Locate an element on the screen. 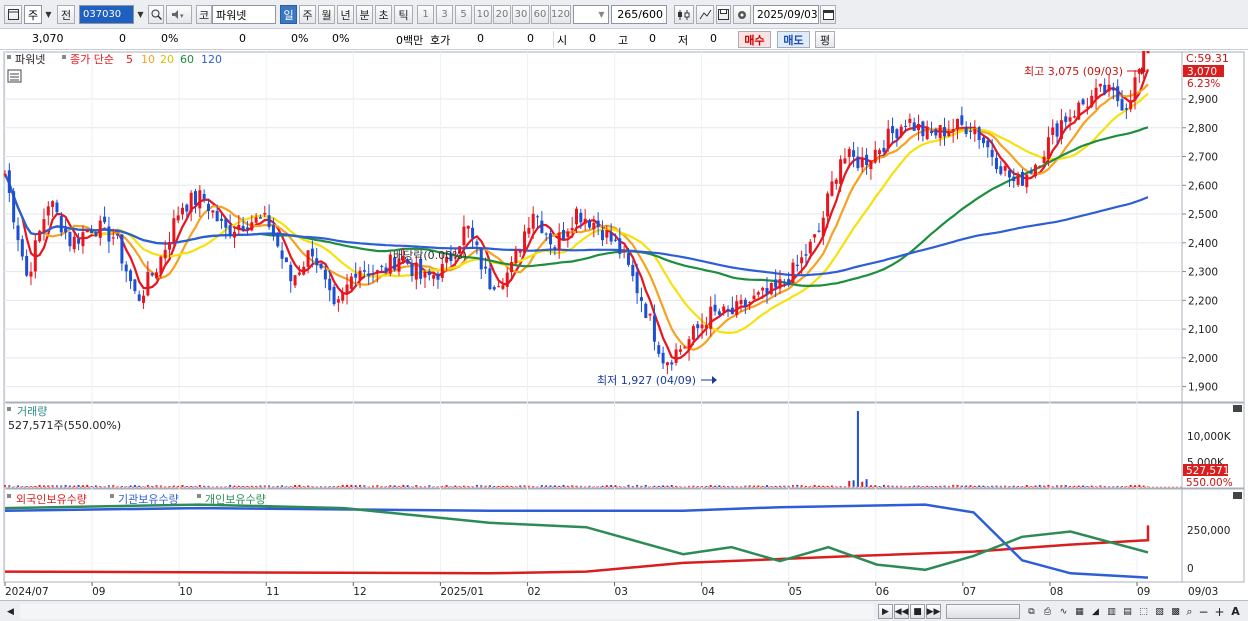  tab-month: 월 is located at coordinates (326, 14).